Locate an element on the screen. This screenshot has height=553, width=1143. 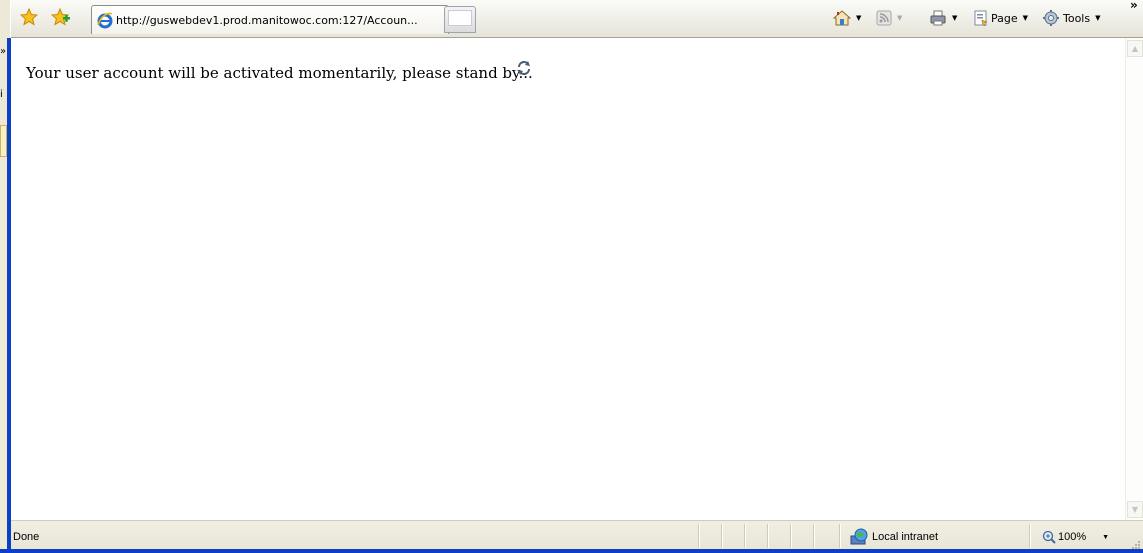
page-menu-label: Page is located at coordinates (1004, 18).